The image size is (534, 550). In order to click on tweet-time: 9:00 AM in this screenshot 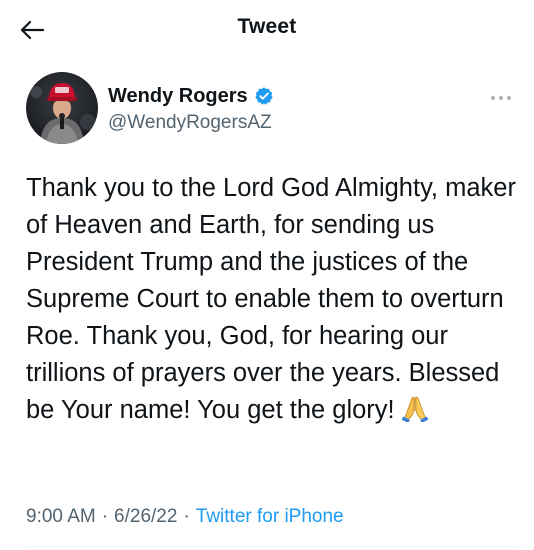, I will do `click(61, 516)`.